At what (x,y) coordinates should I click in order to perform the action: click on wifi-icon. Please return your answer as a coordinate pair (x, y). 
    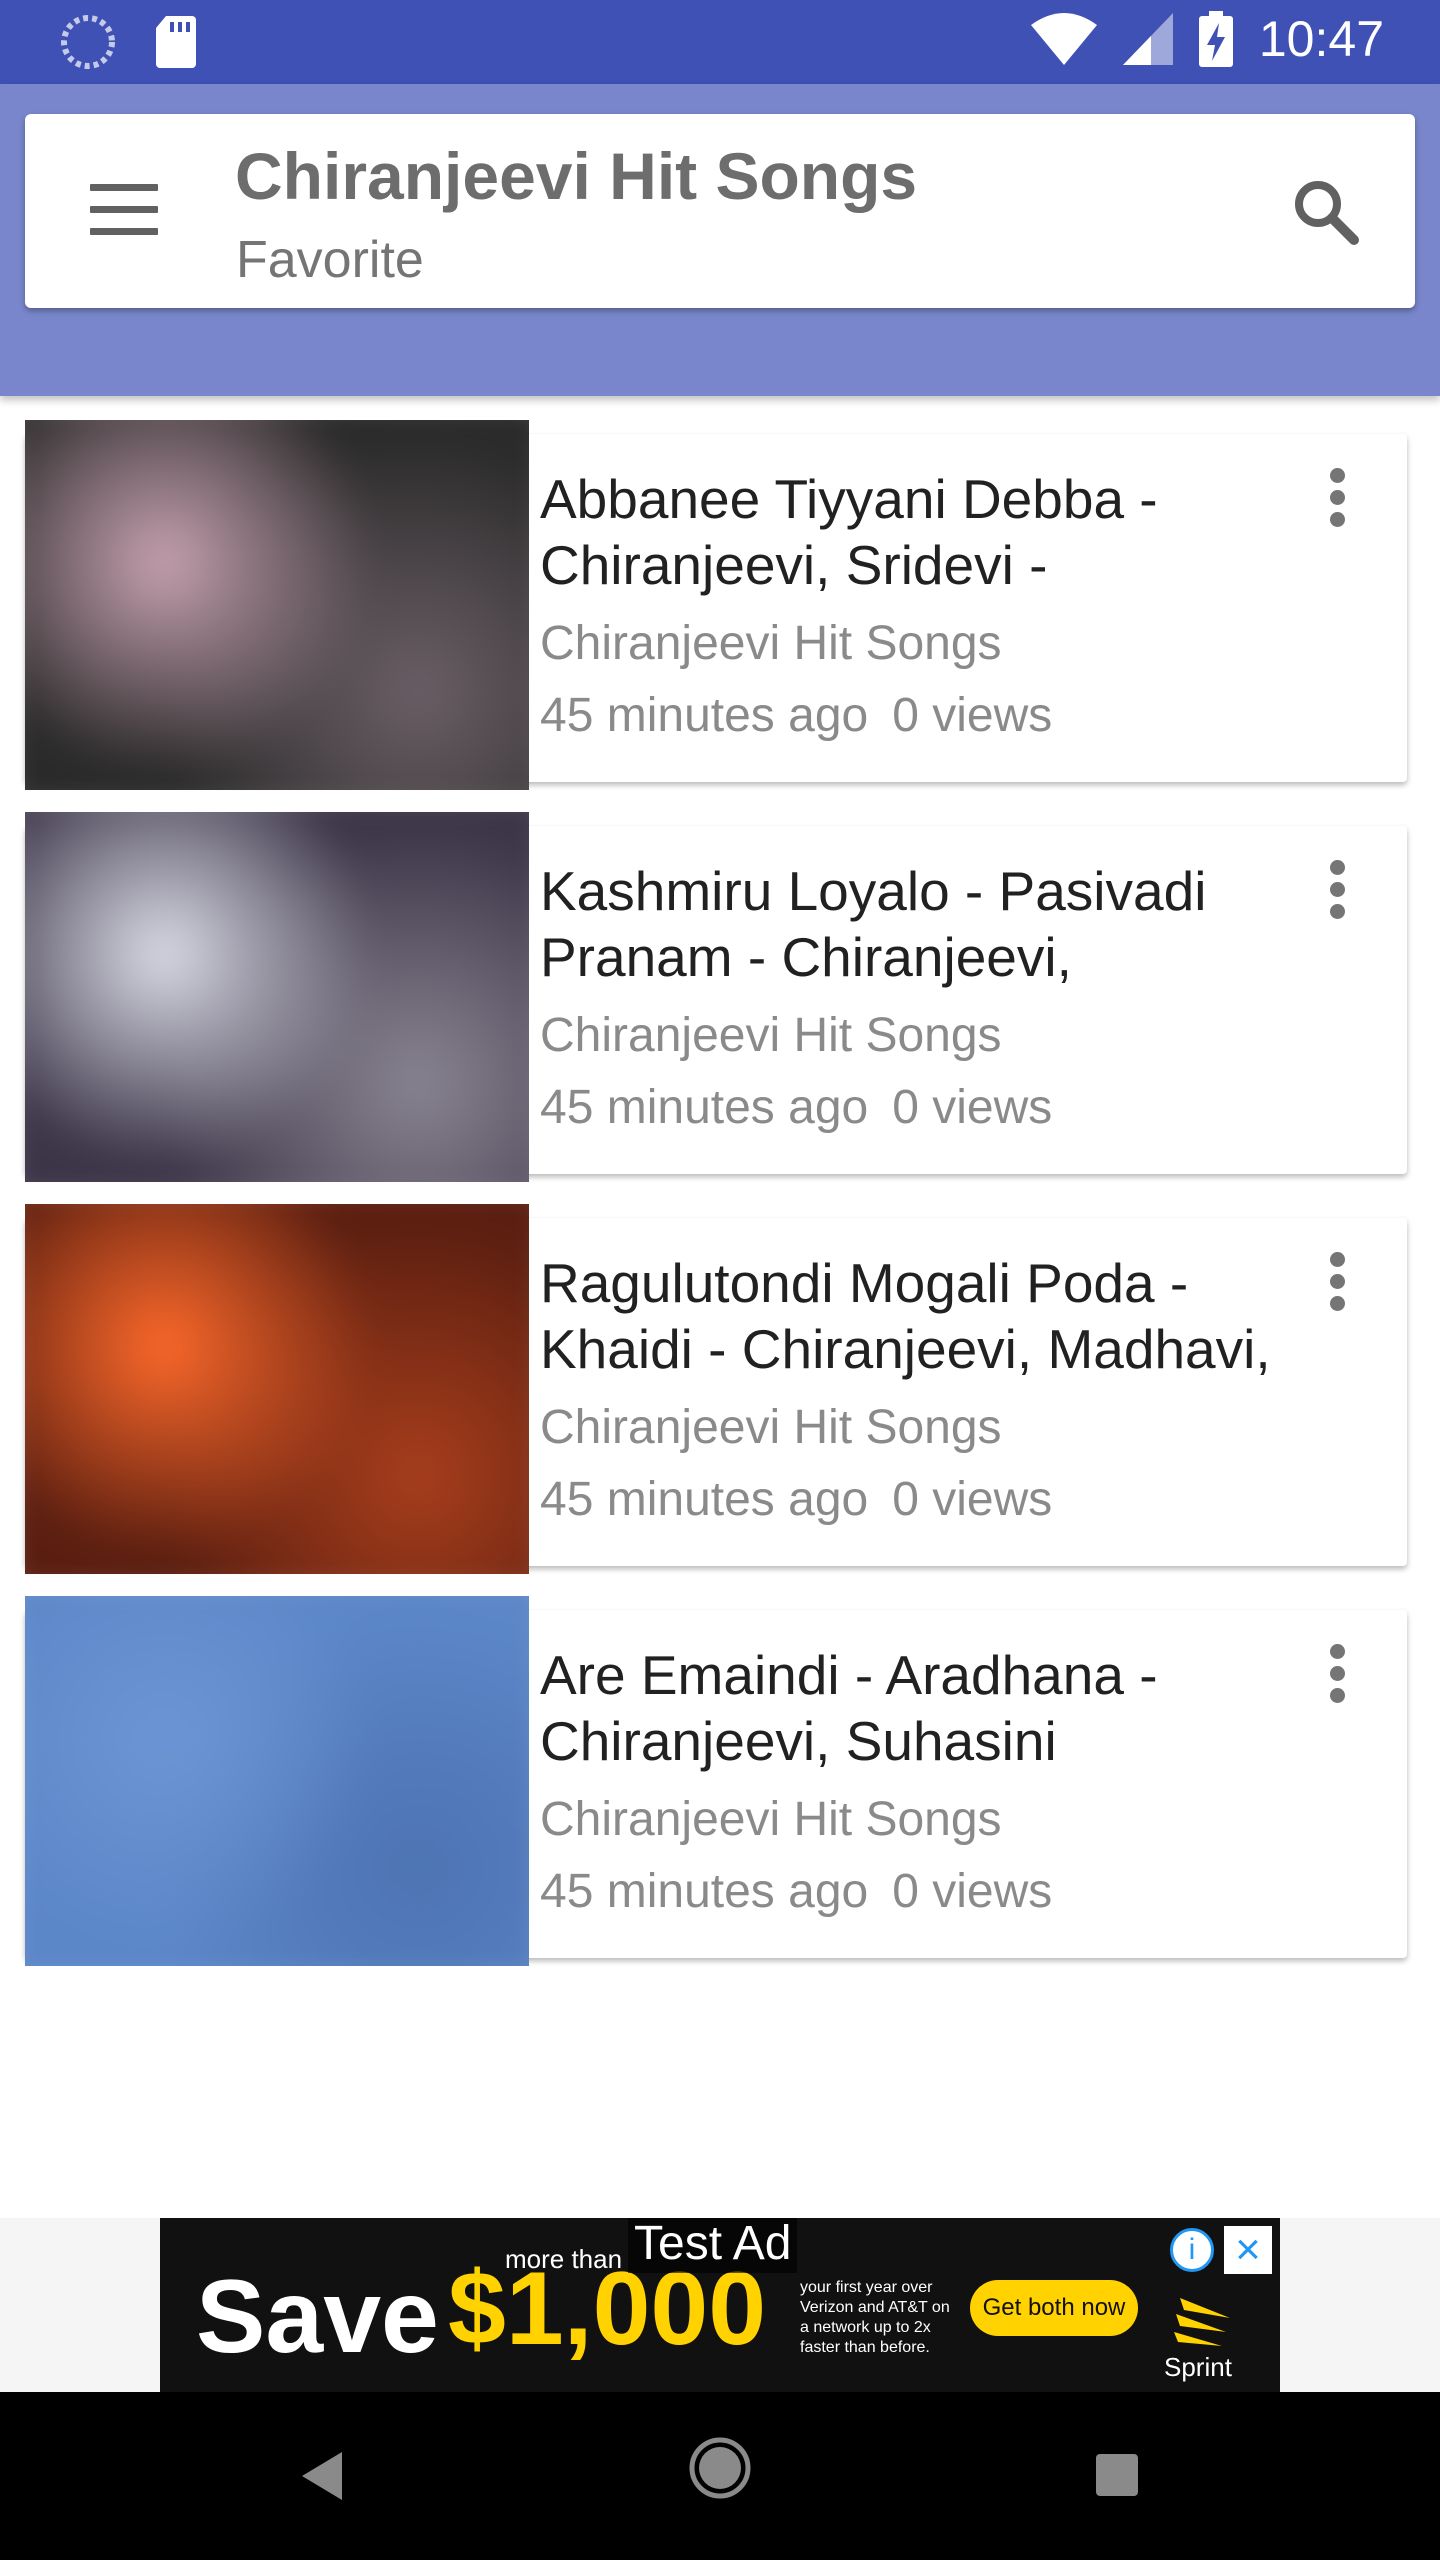
    Looking at the image, I should click on (1063, 39).